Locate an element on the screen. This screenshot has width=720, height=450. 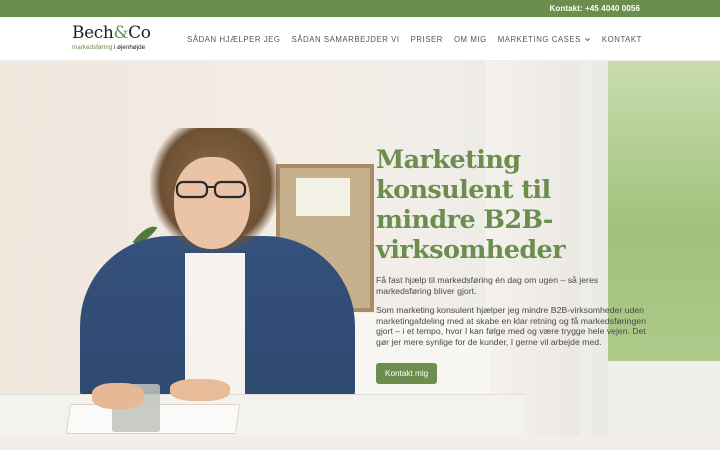
logo-tagline-green: markedsføring is located at coordinates (92, 47).